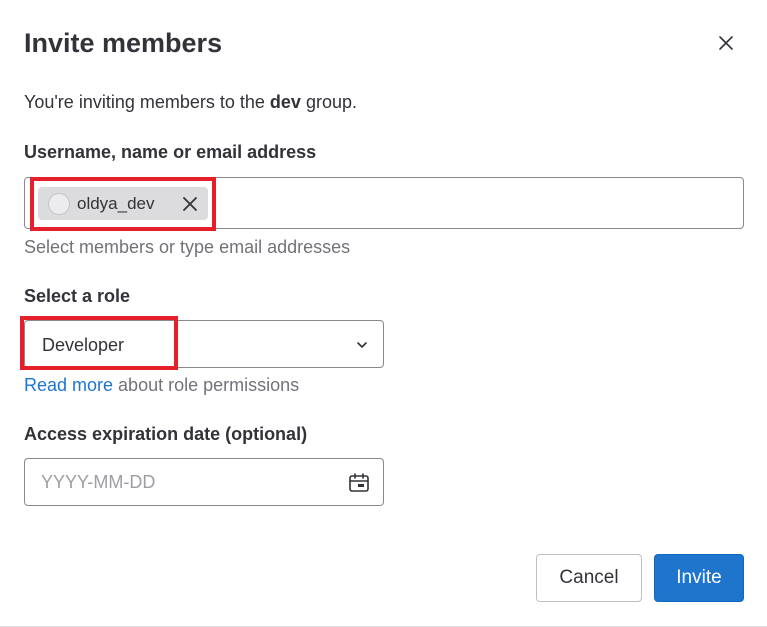 This screenshot has height=627, width=767. I want to click on members-label: Username, name or email address, so click(170, 152).